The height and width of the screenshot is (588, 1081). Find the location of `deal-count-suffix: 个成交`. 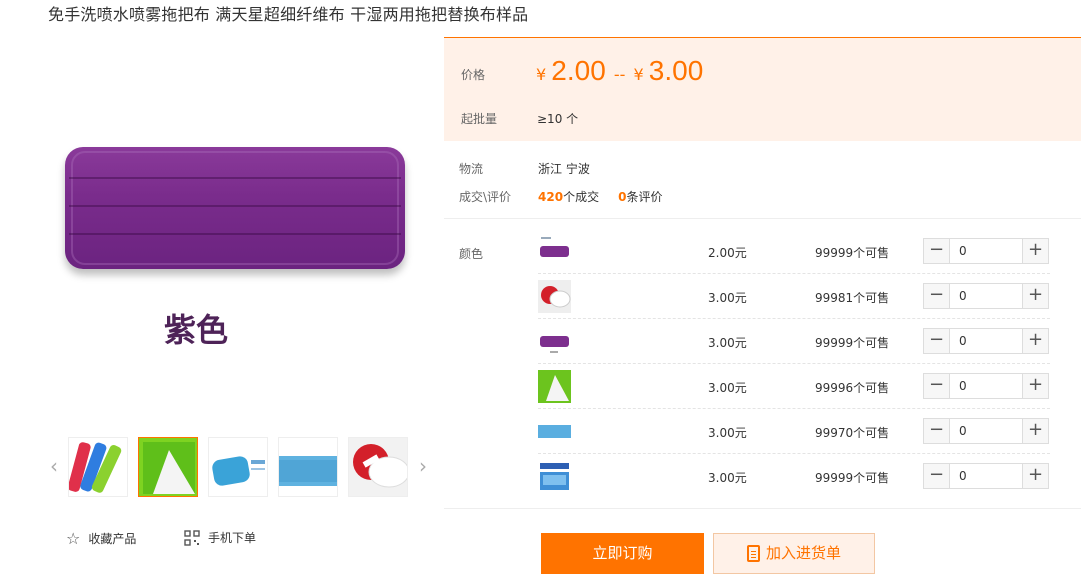

deal-count-suffix: 个成交 is located at coordinates (581, 197).